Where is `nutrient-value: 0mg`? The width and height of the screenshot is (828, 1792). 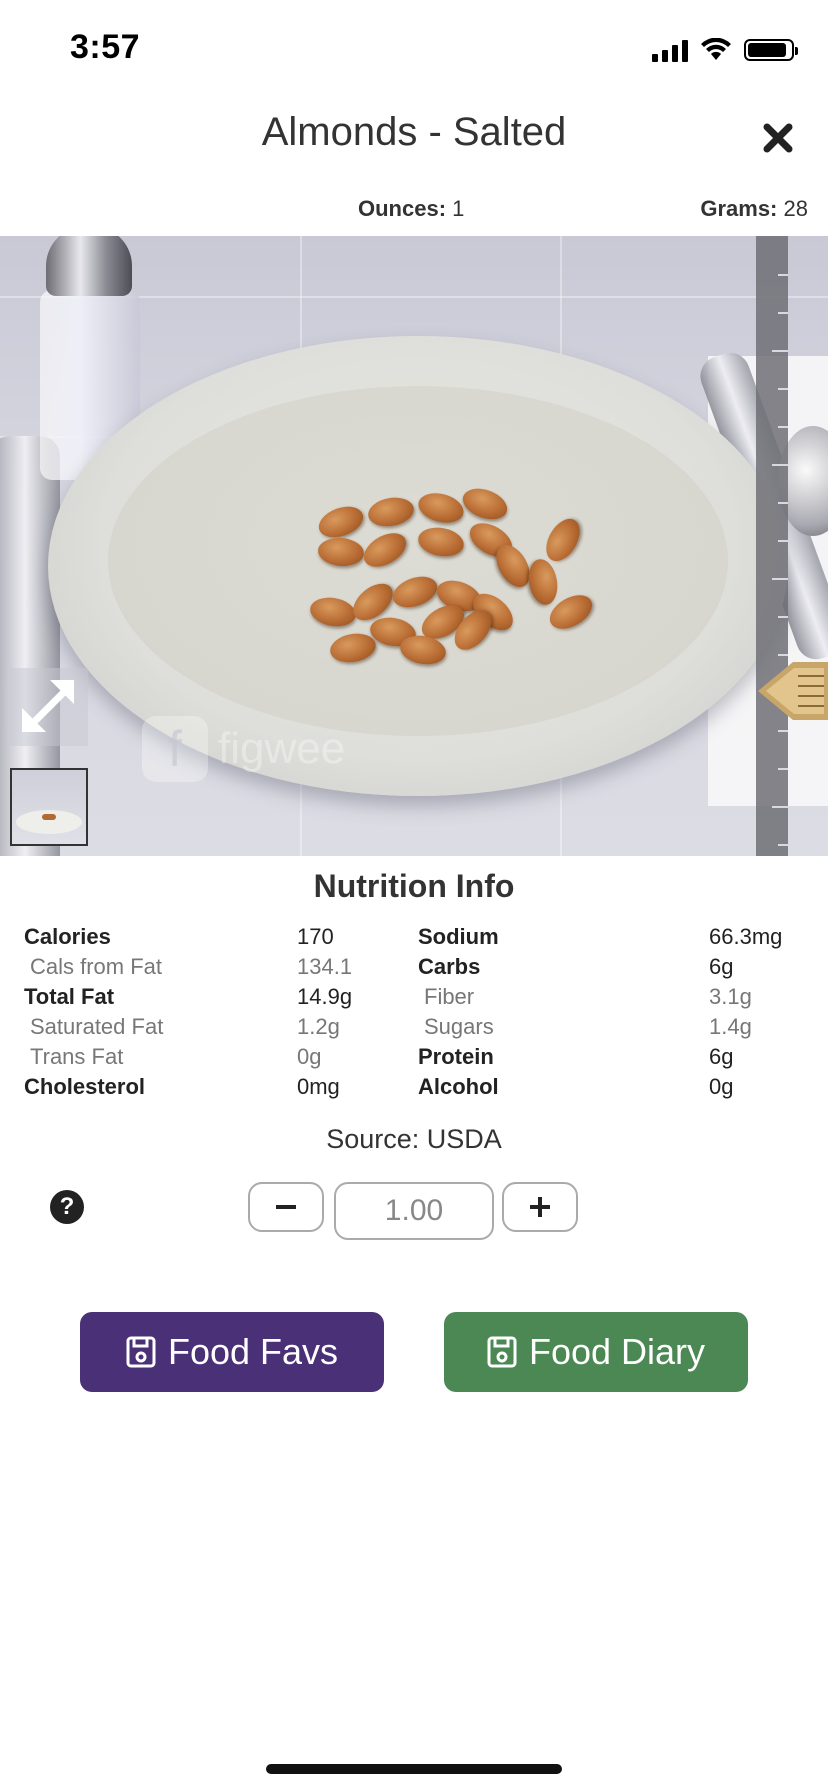 nutrient-value: 0mg is located at coordinates (318, 1086).